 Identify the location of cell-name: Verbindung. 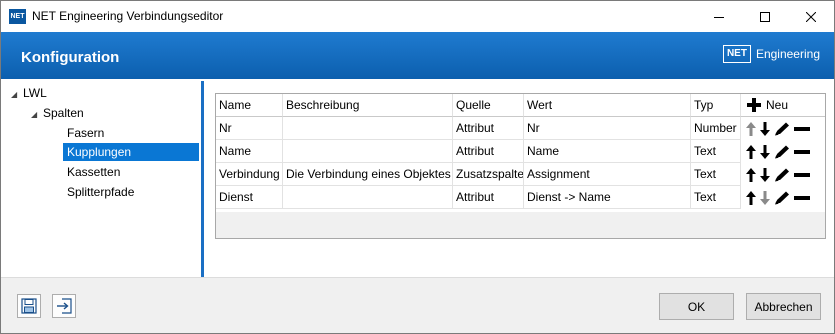
(249, 174).